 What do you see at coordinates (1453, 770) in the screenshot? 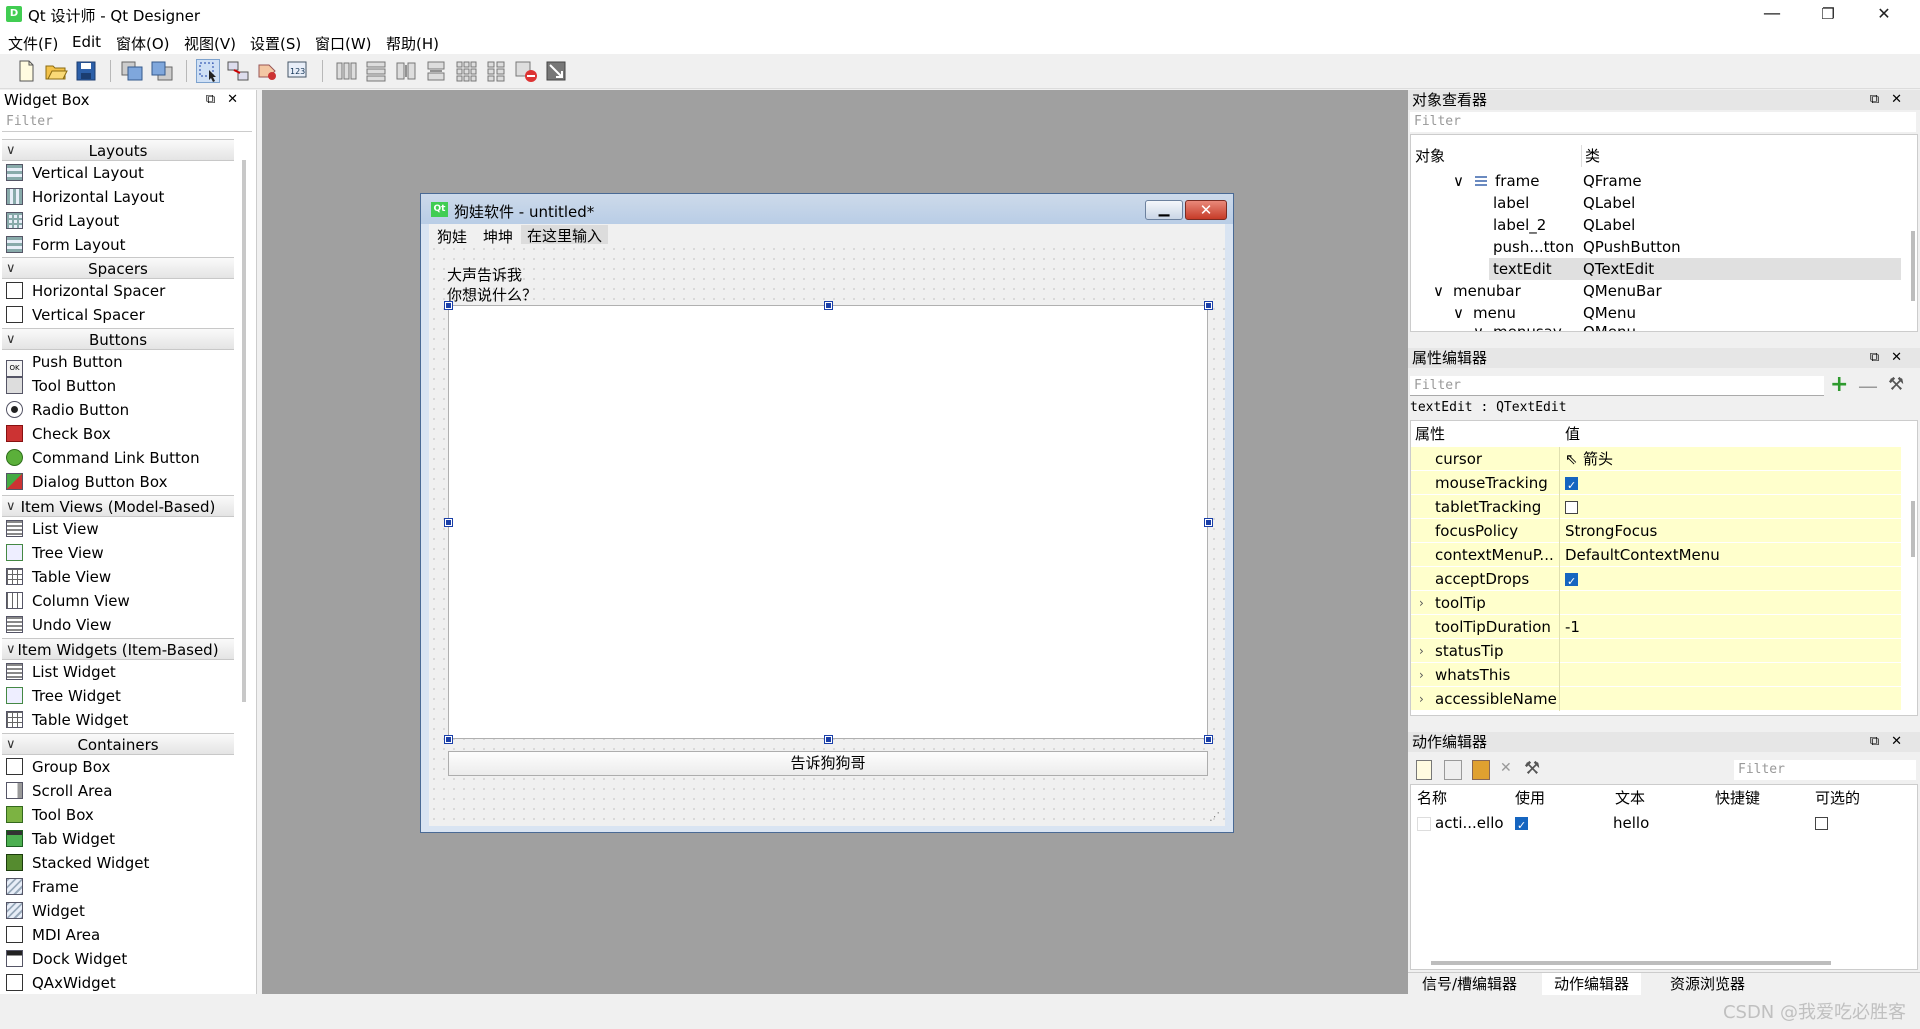
I see `copy-action-icon` at bounding box center [1453, 770].